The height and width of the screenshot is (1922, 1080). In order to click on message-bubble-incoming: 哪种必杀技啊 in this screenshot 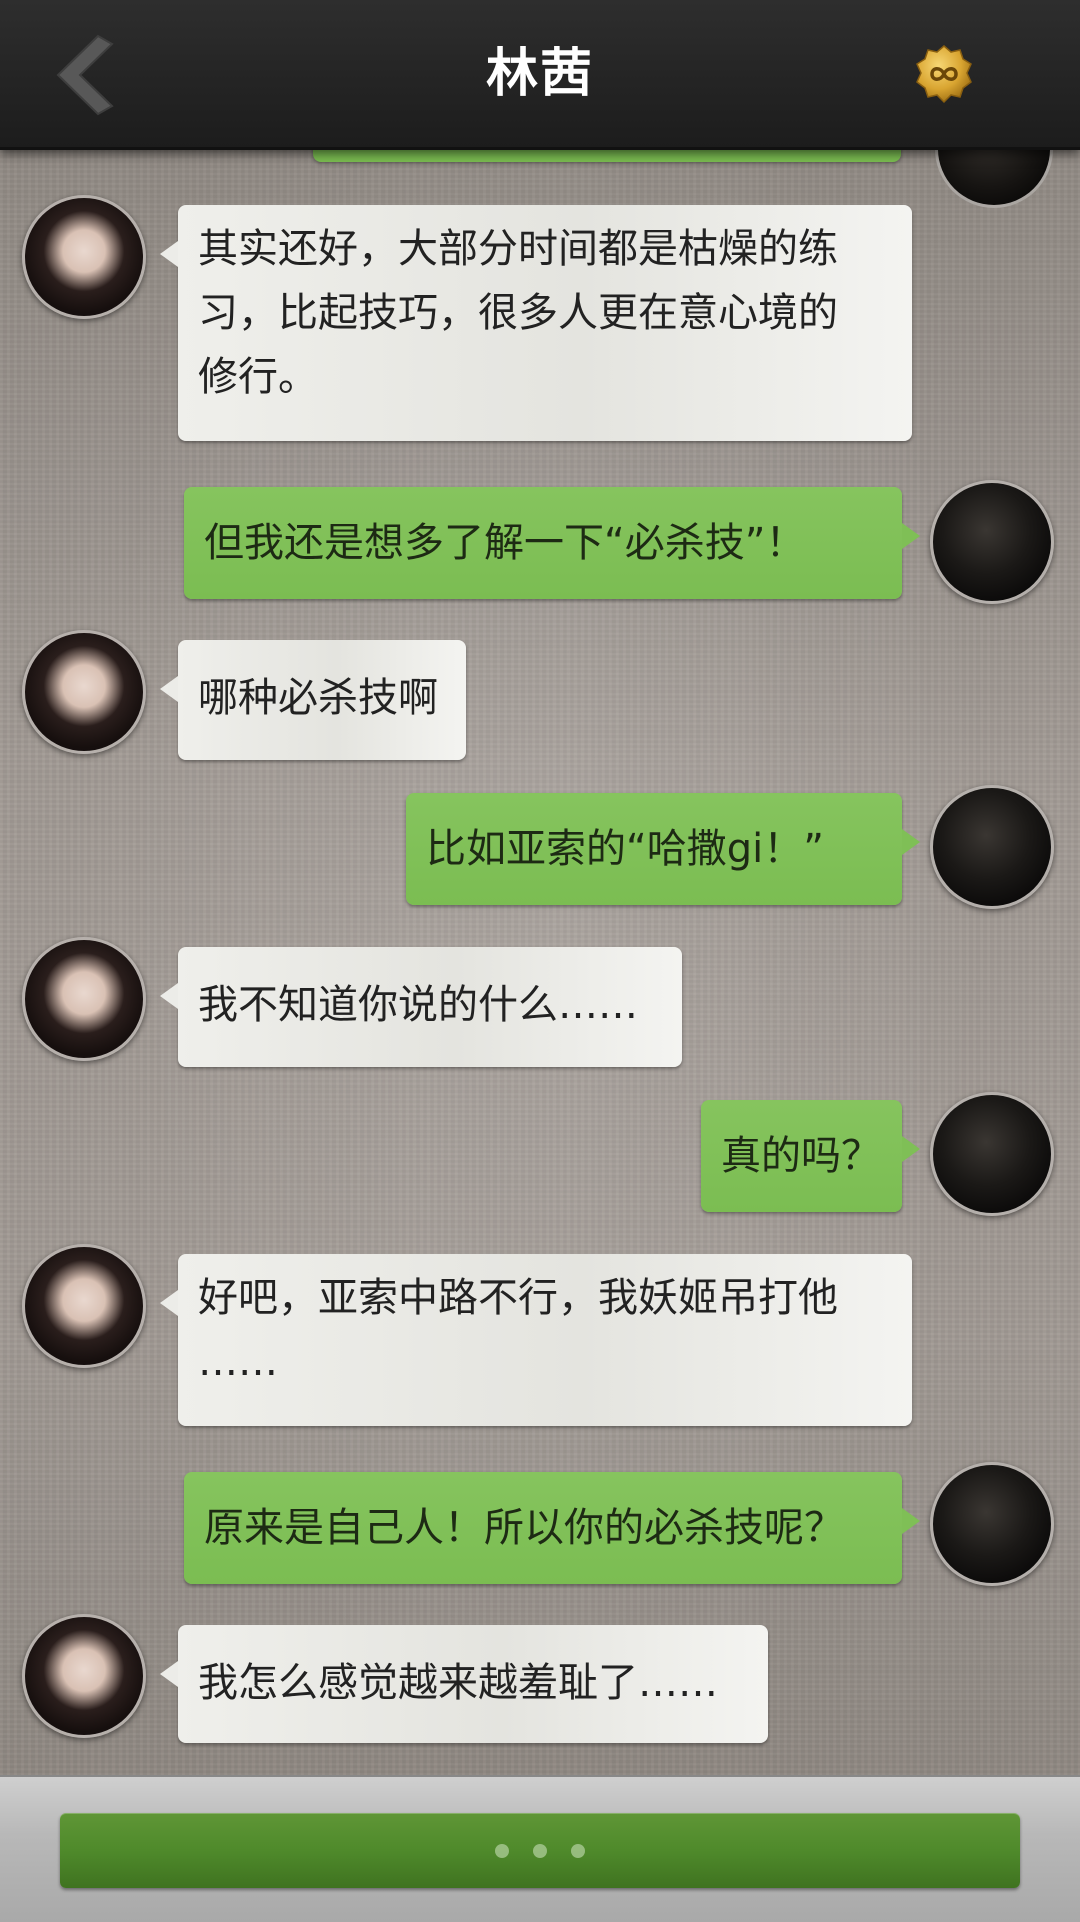, I will do `click(313, 700)`.